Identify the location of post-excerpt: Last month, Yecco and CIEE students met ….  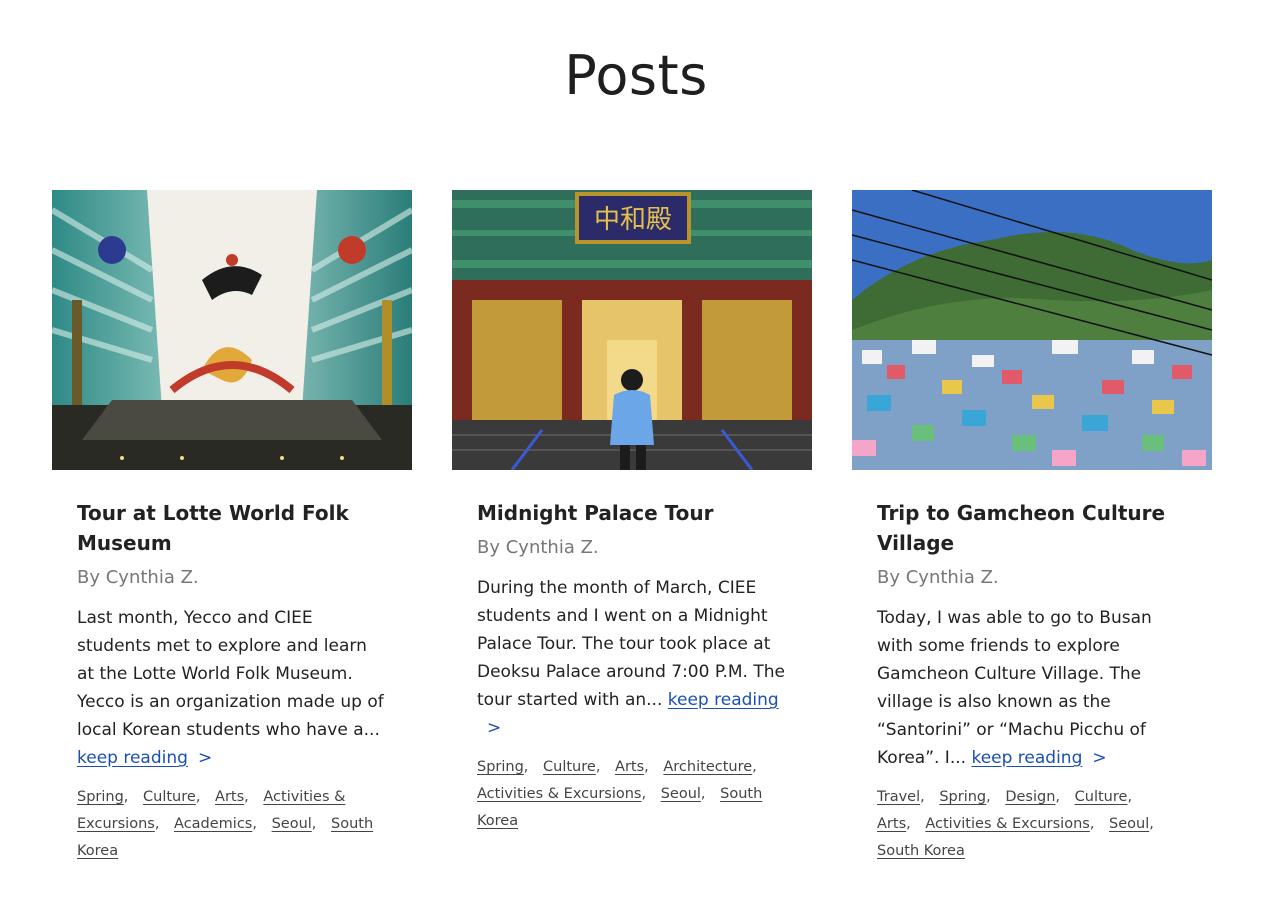
(232, 688).